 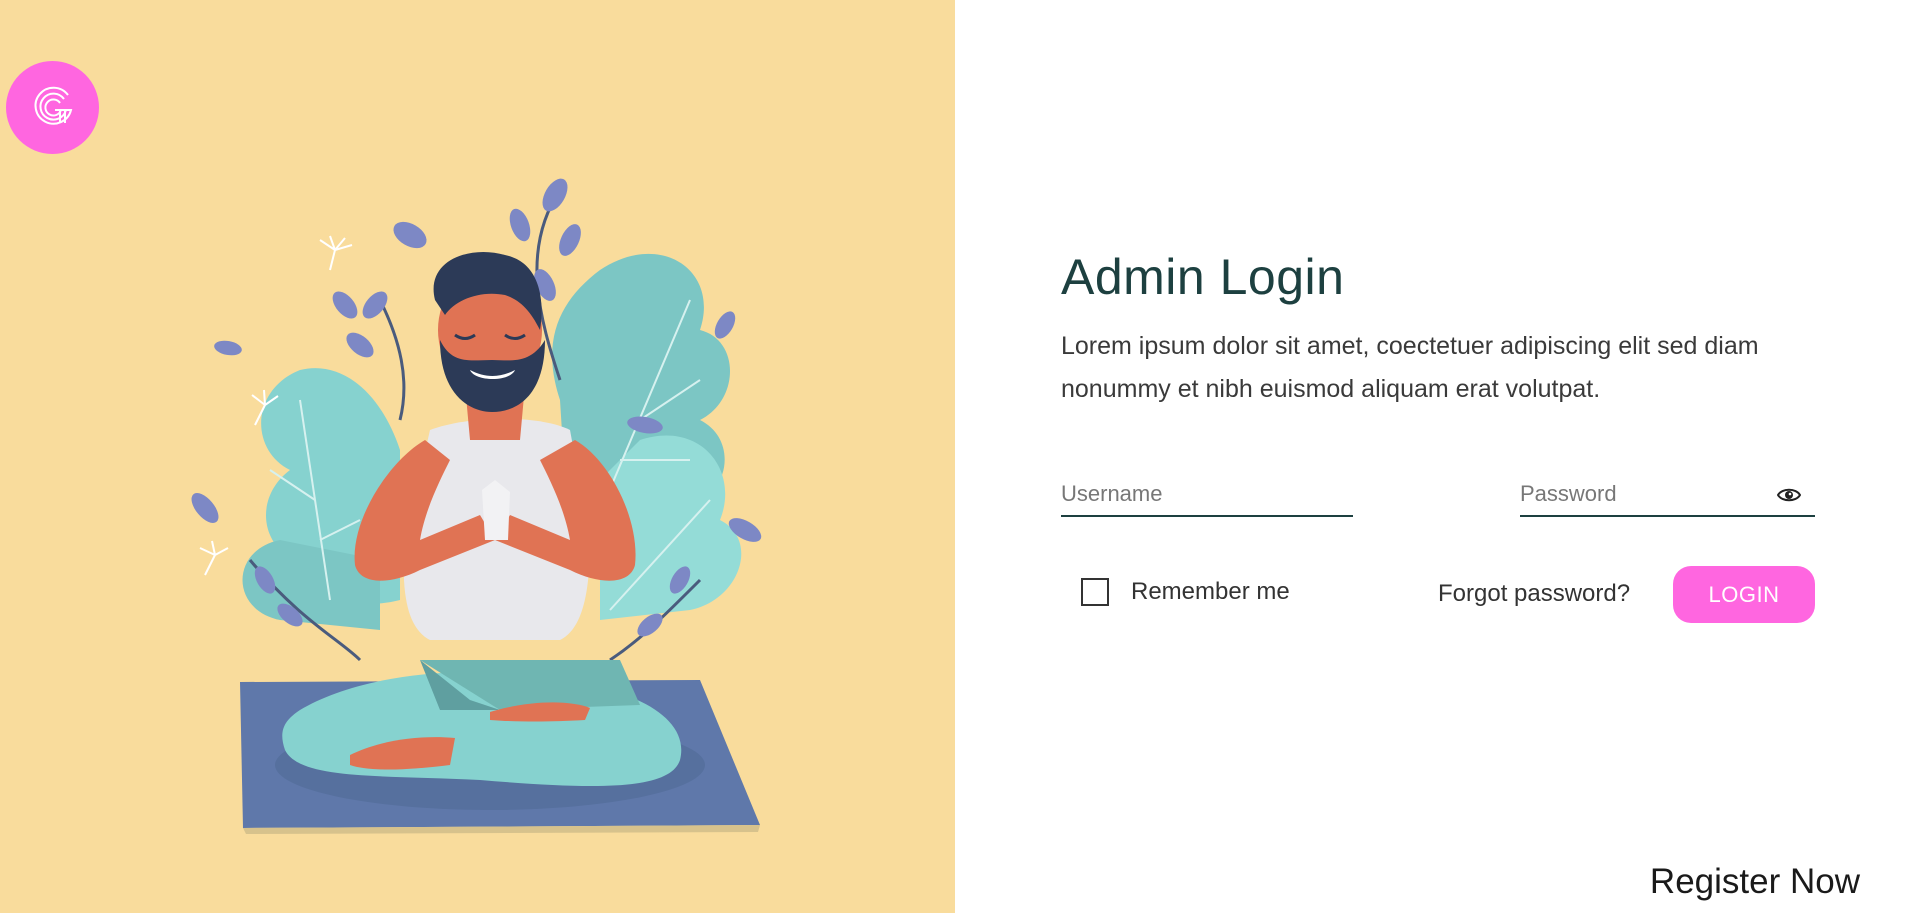 I want to click on remember-me-checkbox: Remember me, so click(x=1185, y=592).